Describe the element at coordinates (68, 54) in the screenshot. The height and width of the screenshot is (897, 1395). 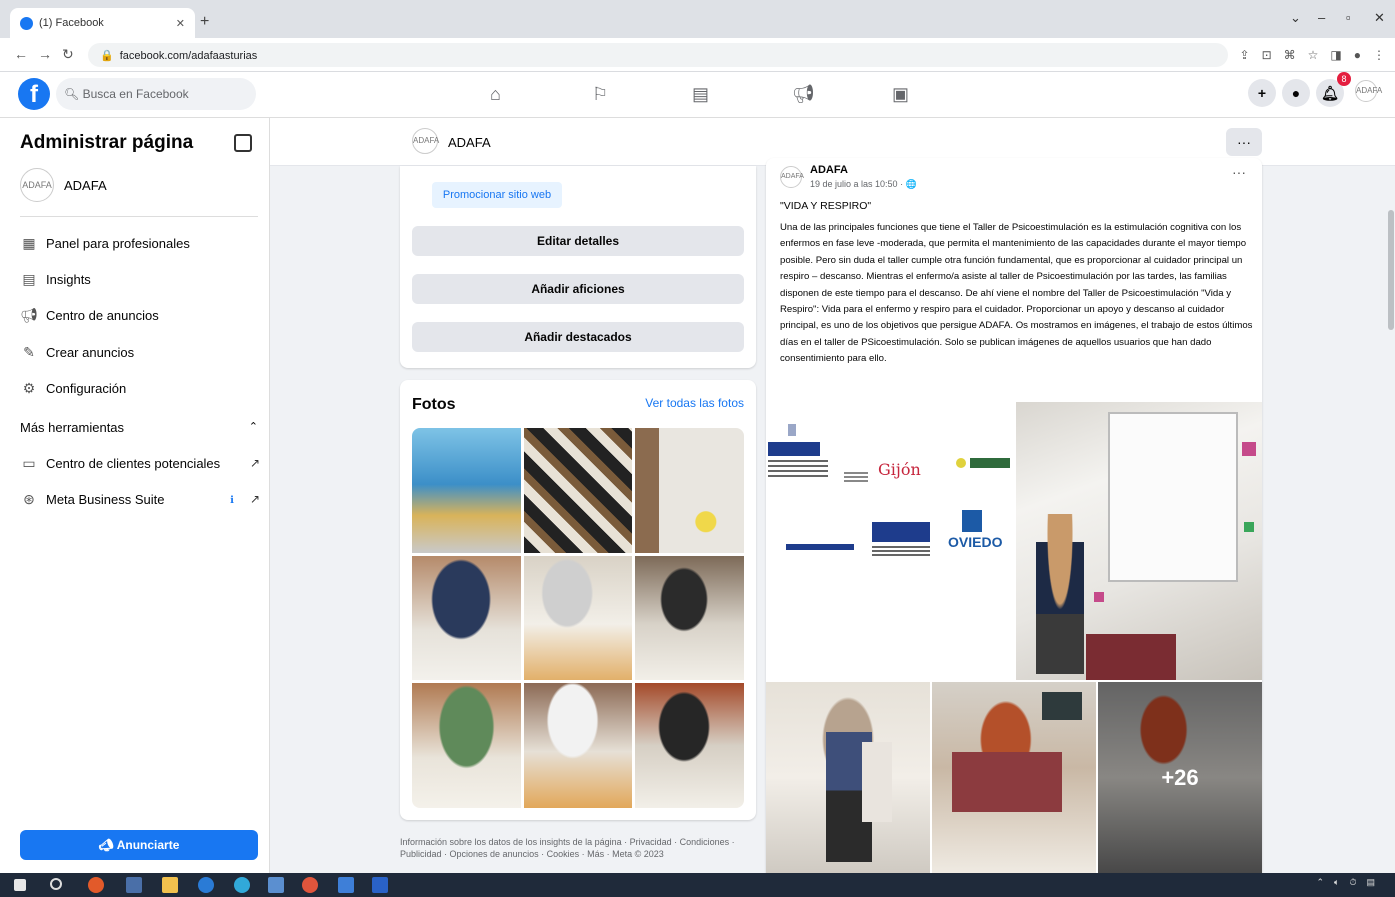
I see `reload-icon: ↻` at that location.